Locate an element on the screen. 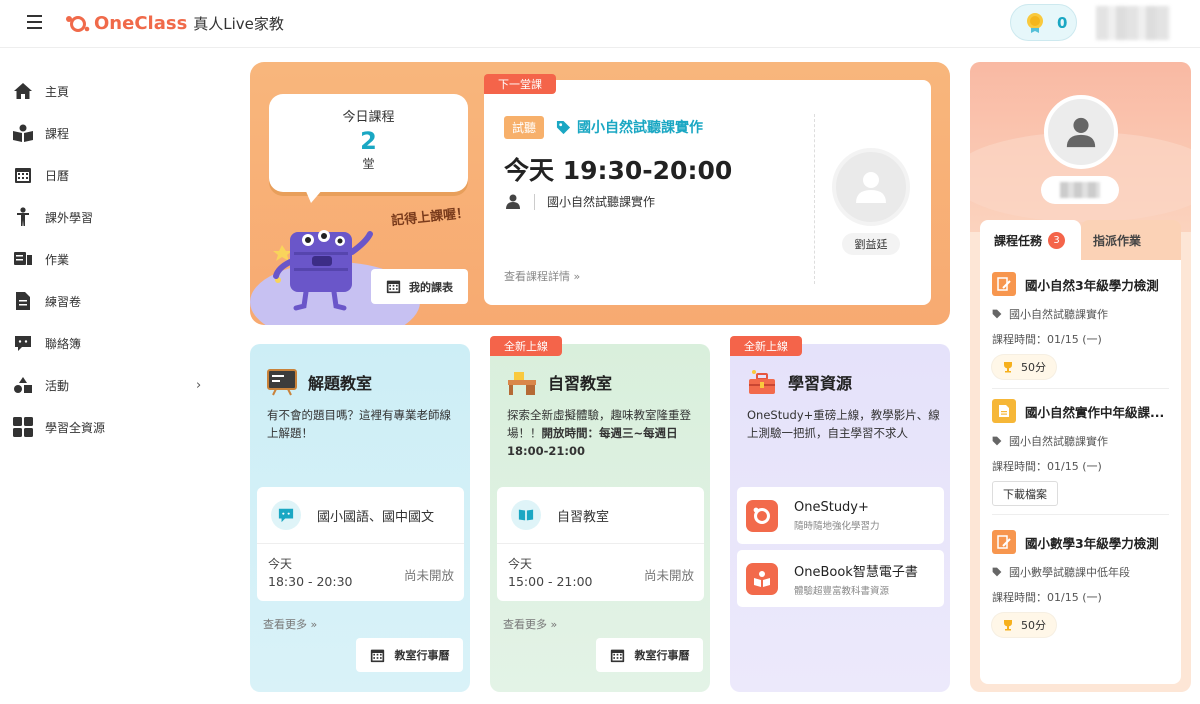  task-item: 國小自然3年級學力檢測 國小自然試聽課實作 課程時間：01/15 (一) 50分 is located at coordinates (1080, 325).